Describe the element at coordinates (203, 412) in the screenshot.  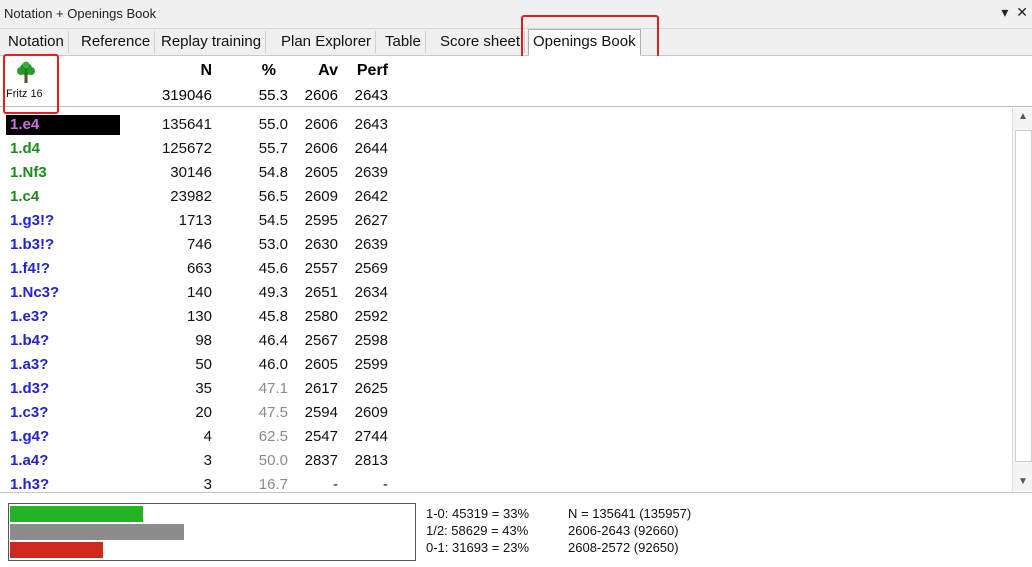
I see `move-games-count: 20` at that location.